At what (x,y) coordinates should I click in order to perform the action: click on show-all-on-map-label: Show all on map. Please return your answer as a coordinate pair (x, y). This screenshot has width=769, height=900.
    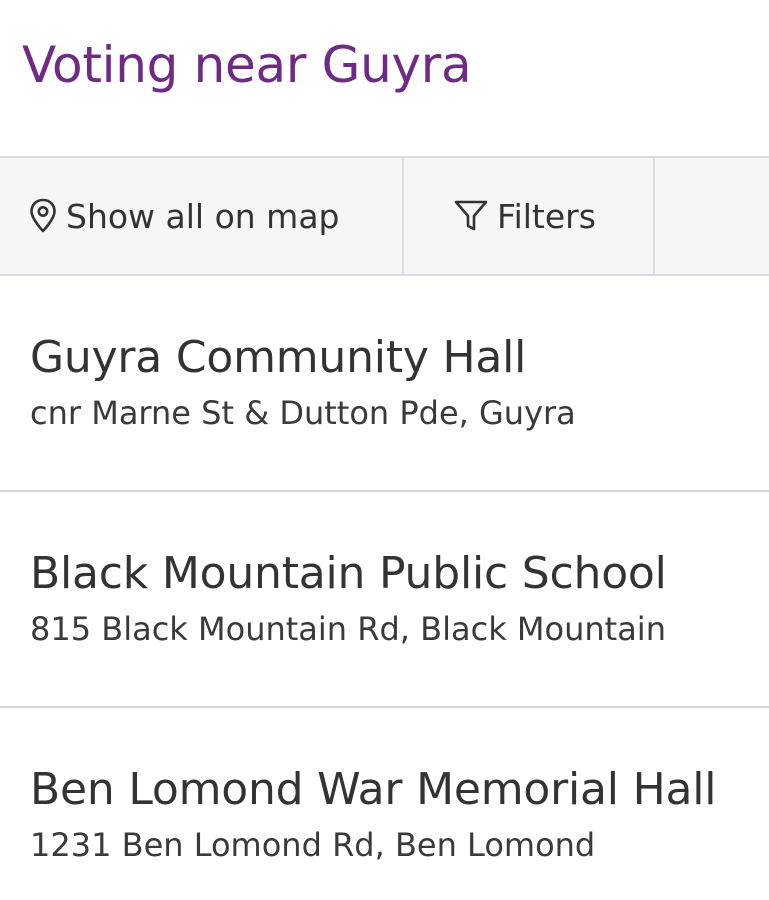
    Looking at the image, I should click on (203, 216).